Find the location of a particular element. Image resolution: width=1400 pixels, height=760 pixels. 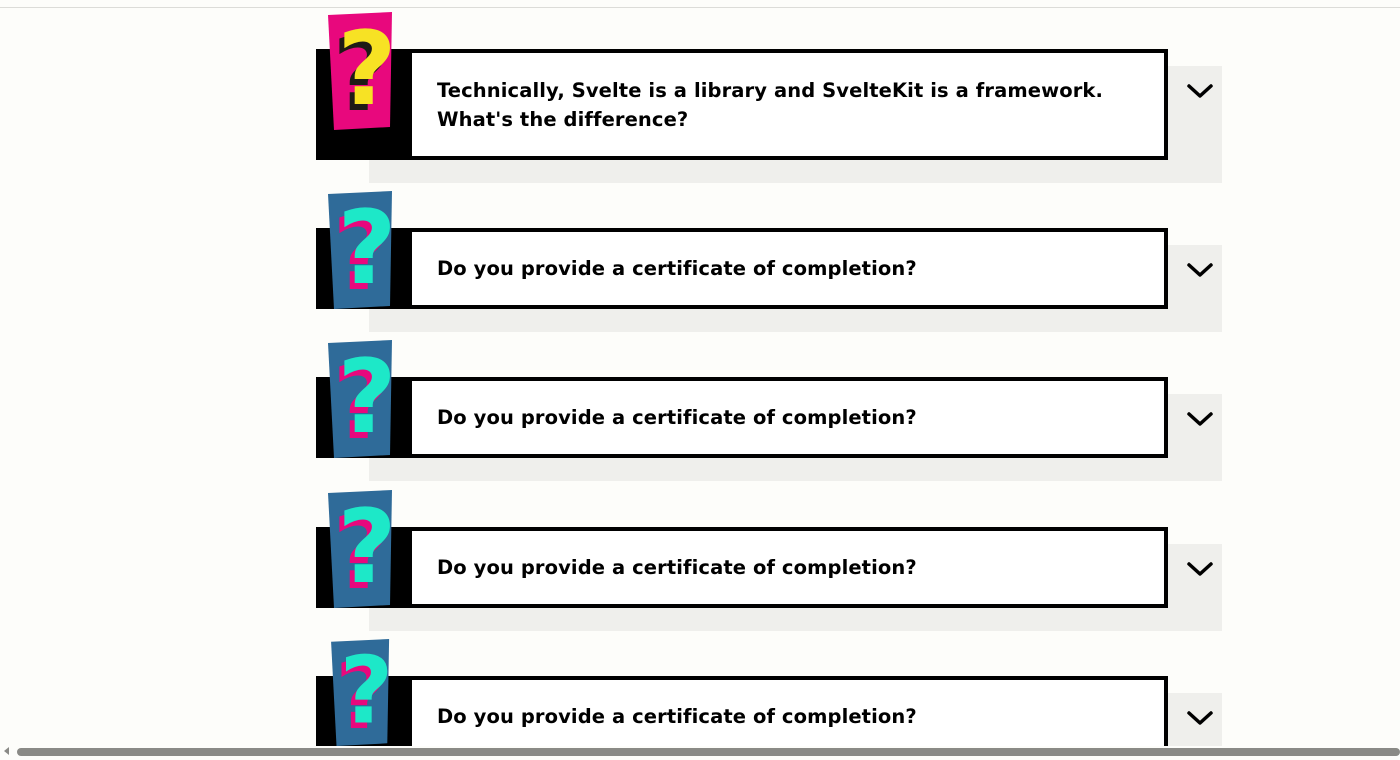

scroll-left-arrow-icon is located at coordinates (6, 751).